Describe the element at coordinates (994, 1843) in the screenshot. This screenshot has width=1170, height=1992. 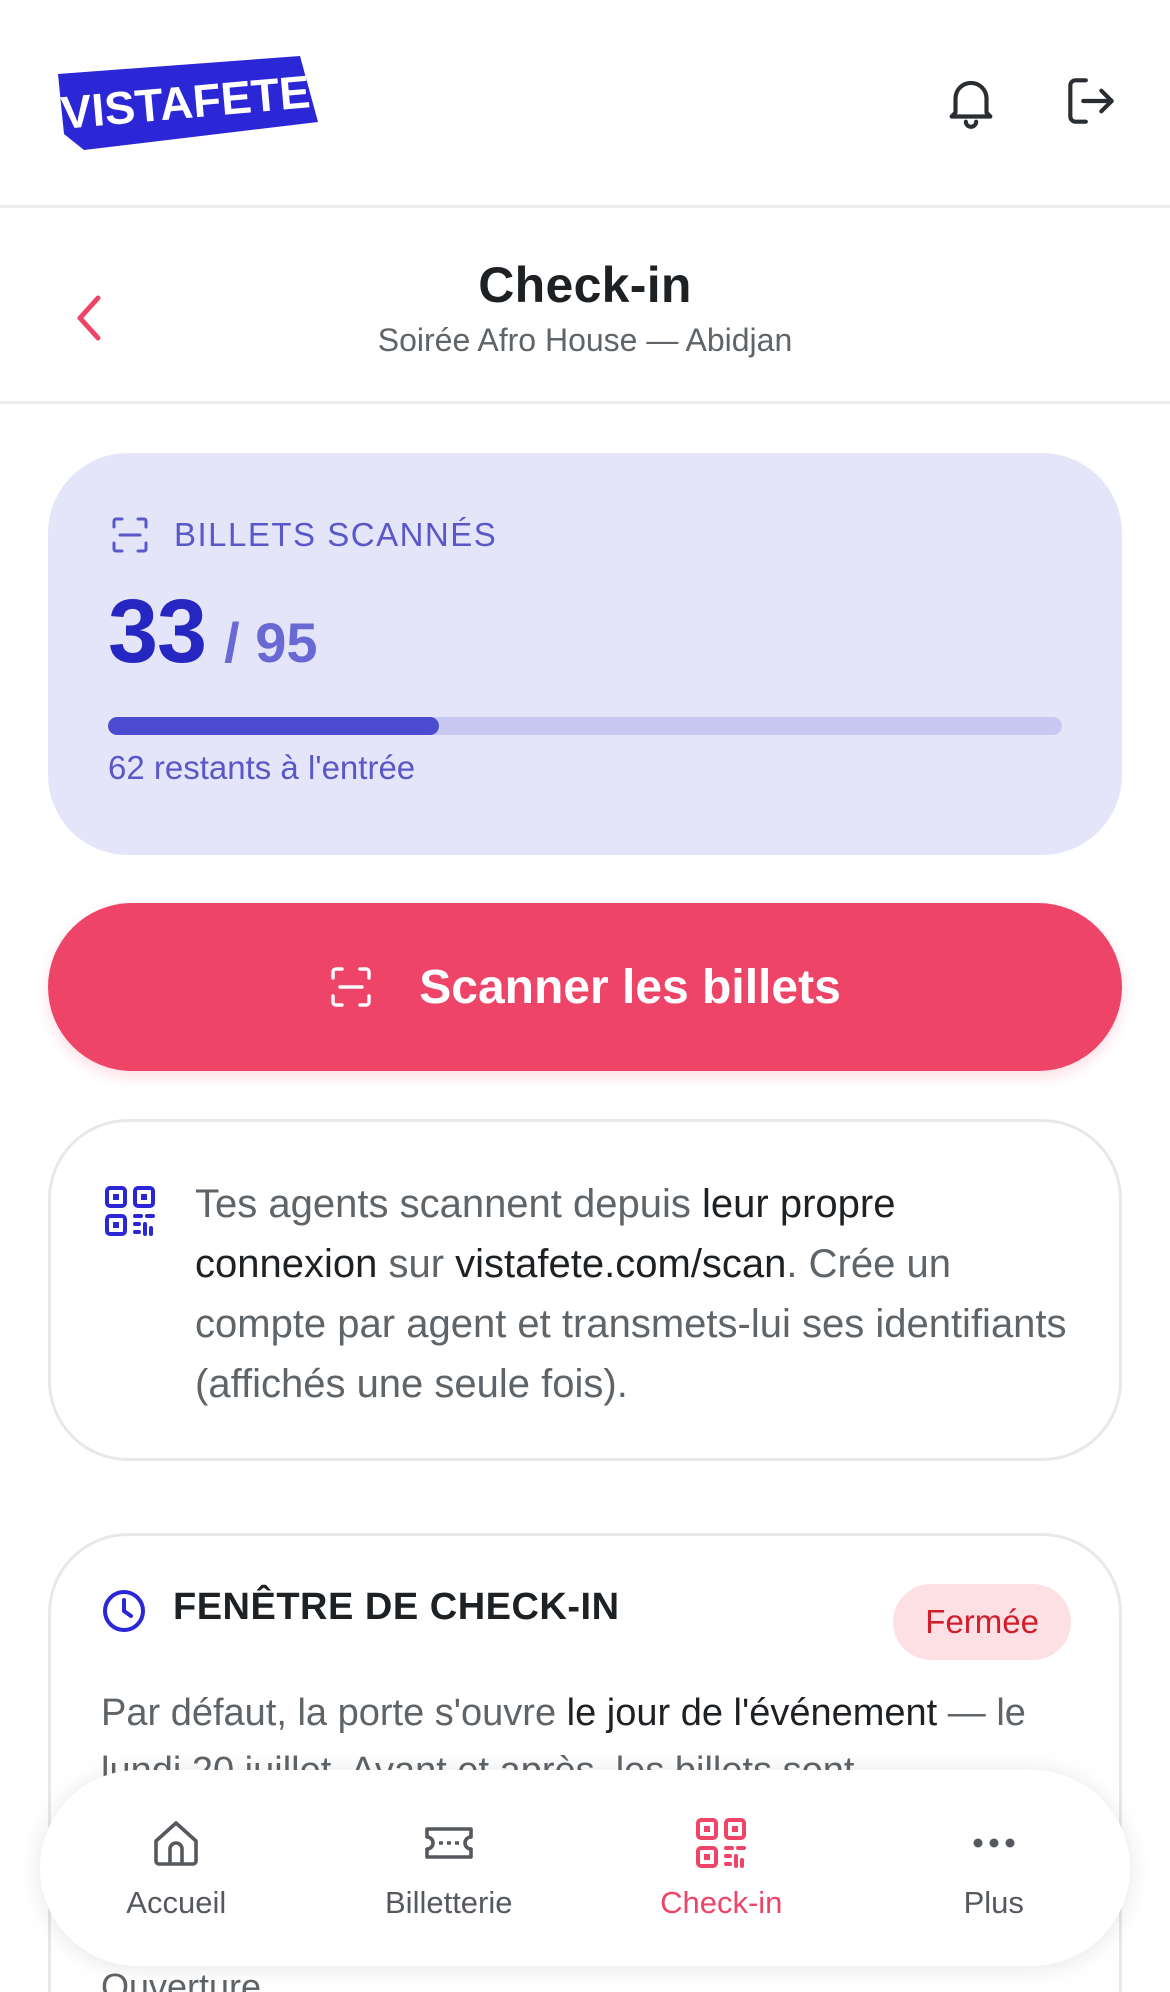
I see `more-dots-icon` at that location.